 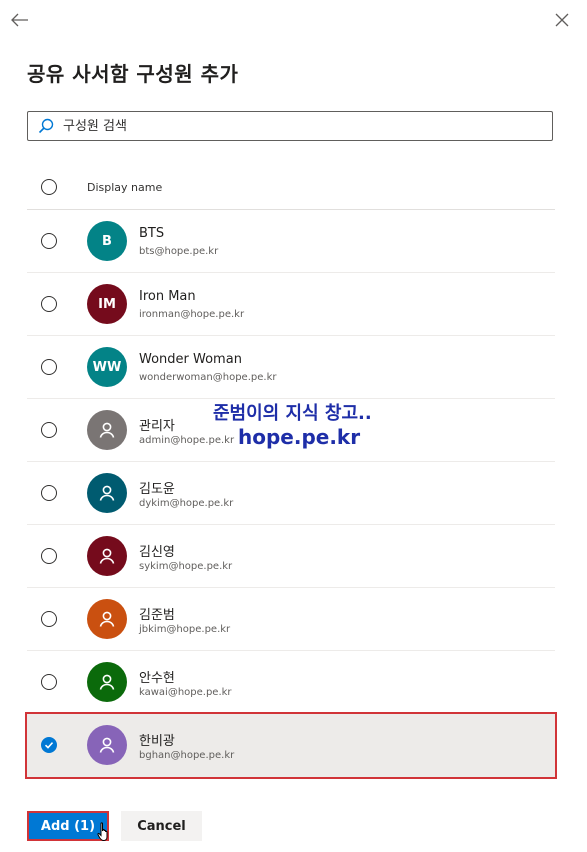 What do you see at coordinates (186, 566) in the screenshot?
I see `member-email: sykim@hope.pe.kr` at bounding box center [186, 566].